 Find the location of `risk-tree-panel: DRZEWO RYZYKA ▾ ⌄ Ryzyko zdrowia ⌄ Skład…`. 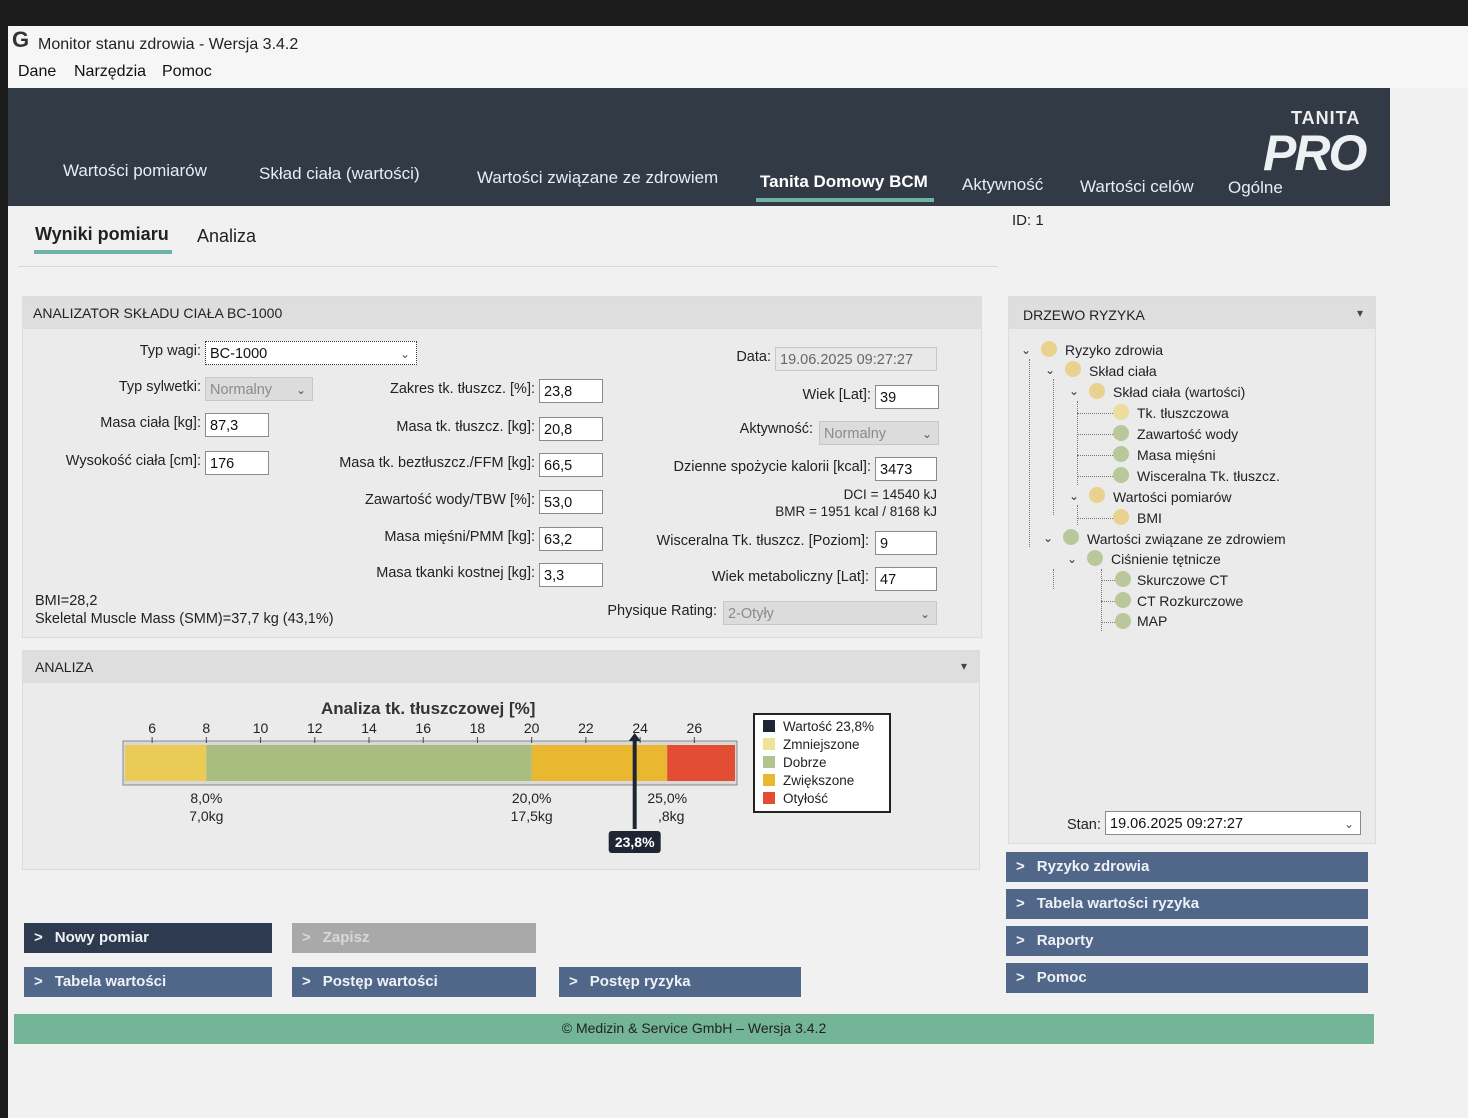

risk-tree-panel: DRZEWO RYZYKA ▾ ⌄ Ryzyko zdrowia ⌄ Skład… is located at coordinates (1192, 570).